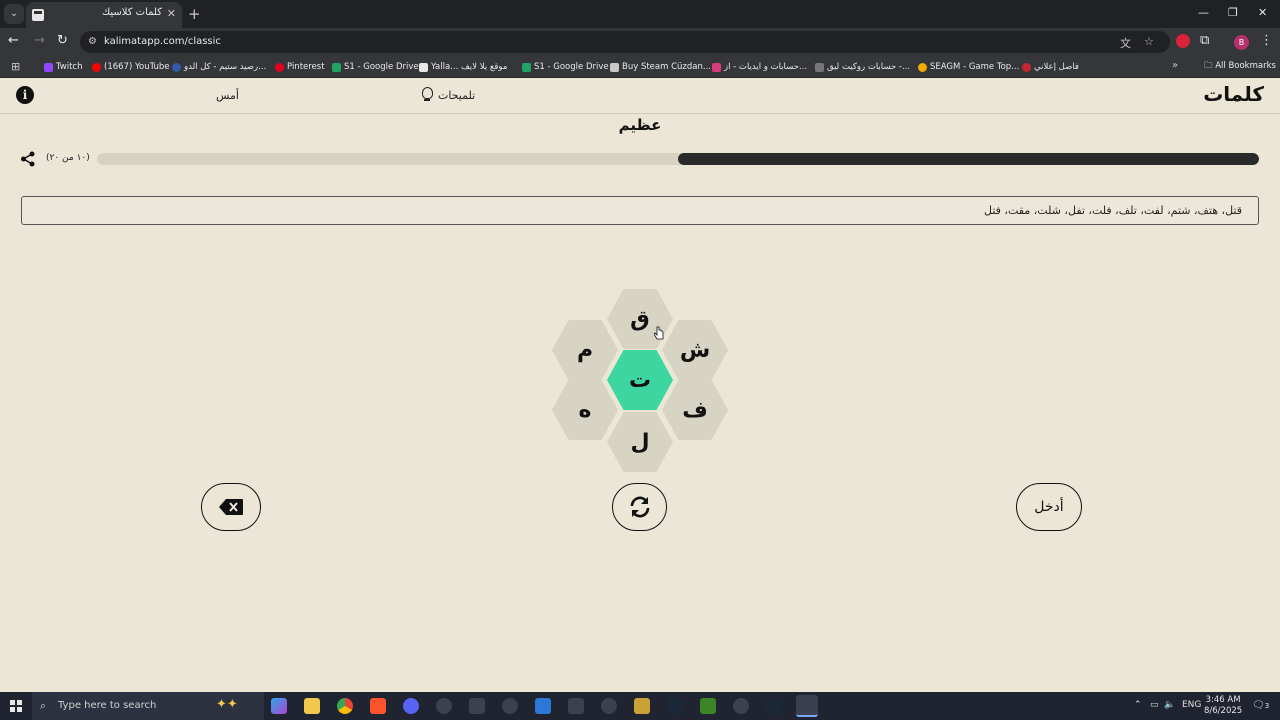  Describe the element at coordinates (162, 41) in the screenshot. I see `url-text: kalimatapp.com/classic` at that location.